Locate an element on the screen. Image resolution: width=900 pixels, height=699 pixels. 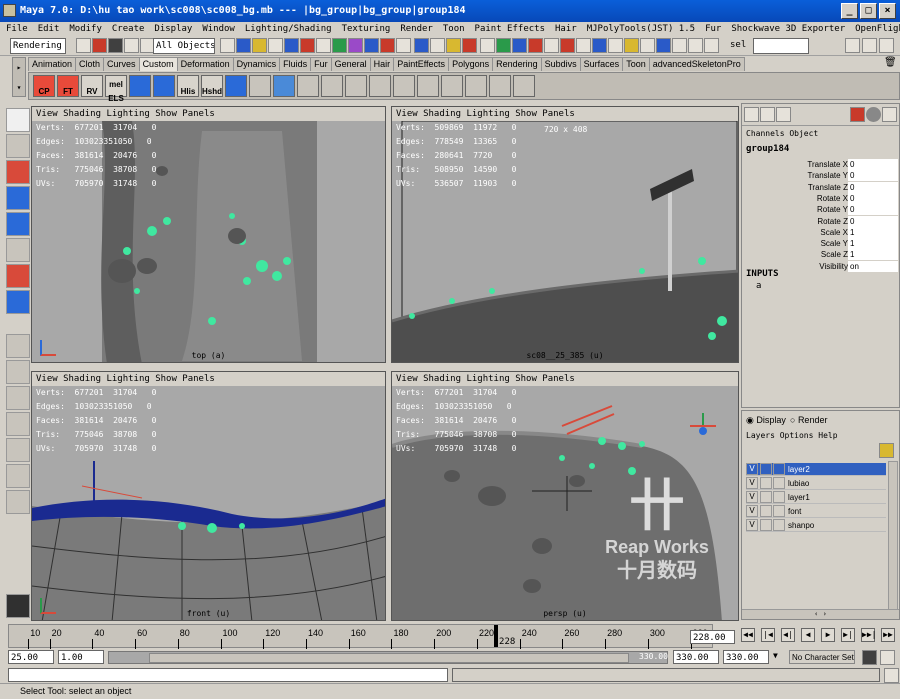
channel-row: Visibility on is located at coordinates (850, 266).